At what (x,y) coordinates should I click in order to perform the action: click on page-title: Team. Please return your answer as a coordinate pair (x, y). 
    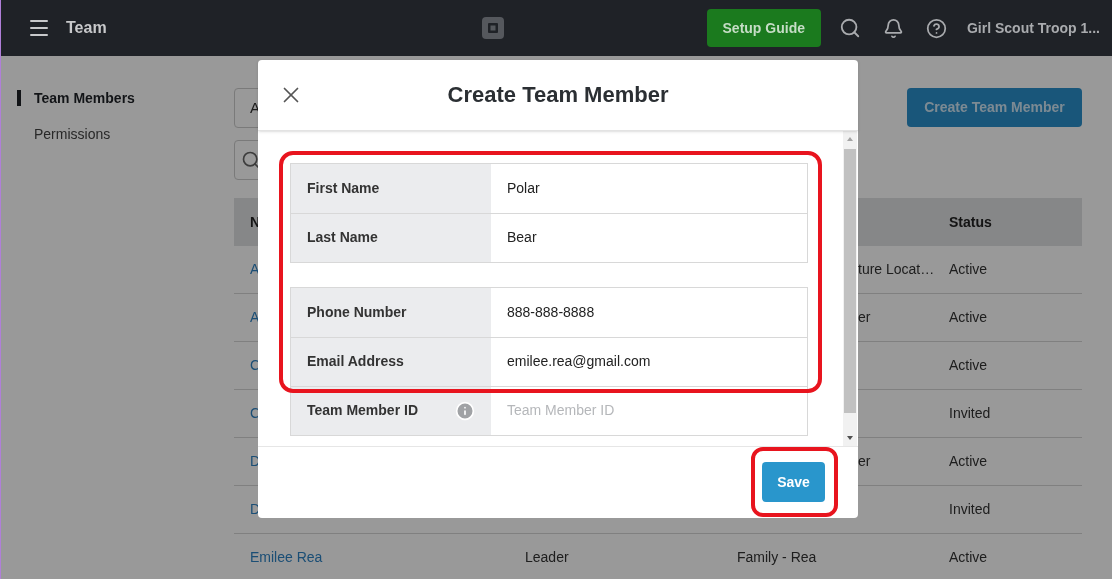
    Looking at the image, I should click on (86, 28).